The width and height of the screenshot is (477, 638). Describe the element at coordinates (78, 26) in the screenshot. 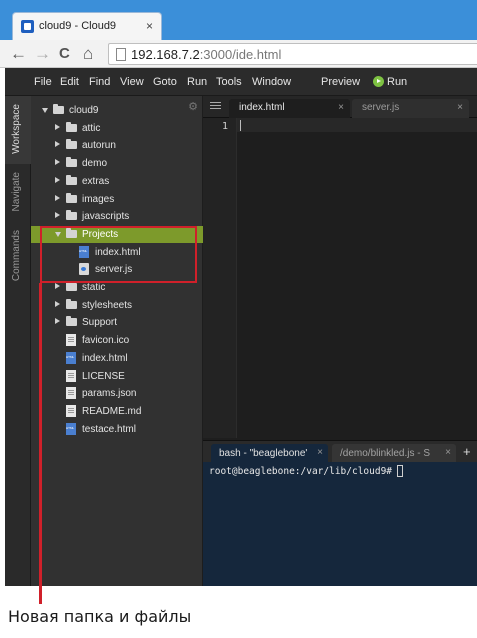

I see `browser-tab-title: cloud9 - Cloud9` at that location.